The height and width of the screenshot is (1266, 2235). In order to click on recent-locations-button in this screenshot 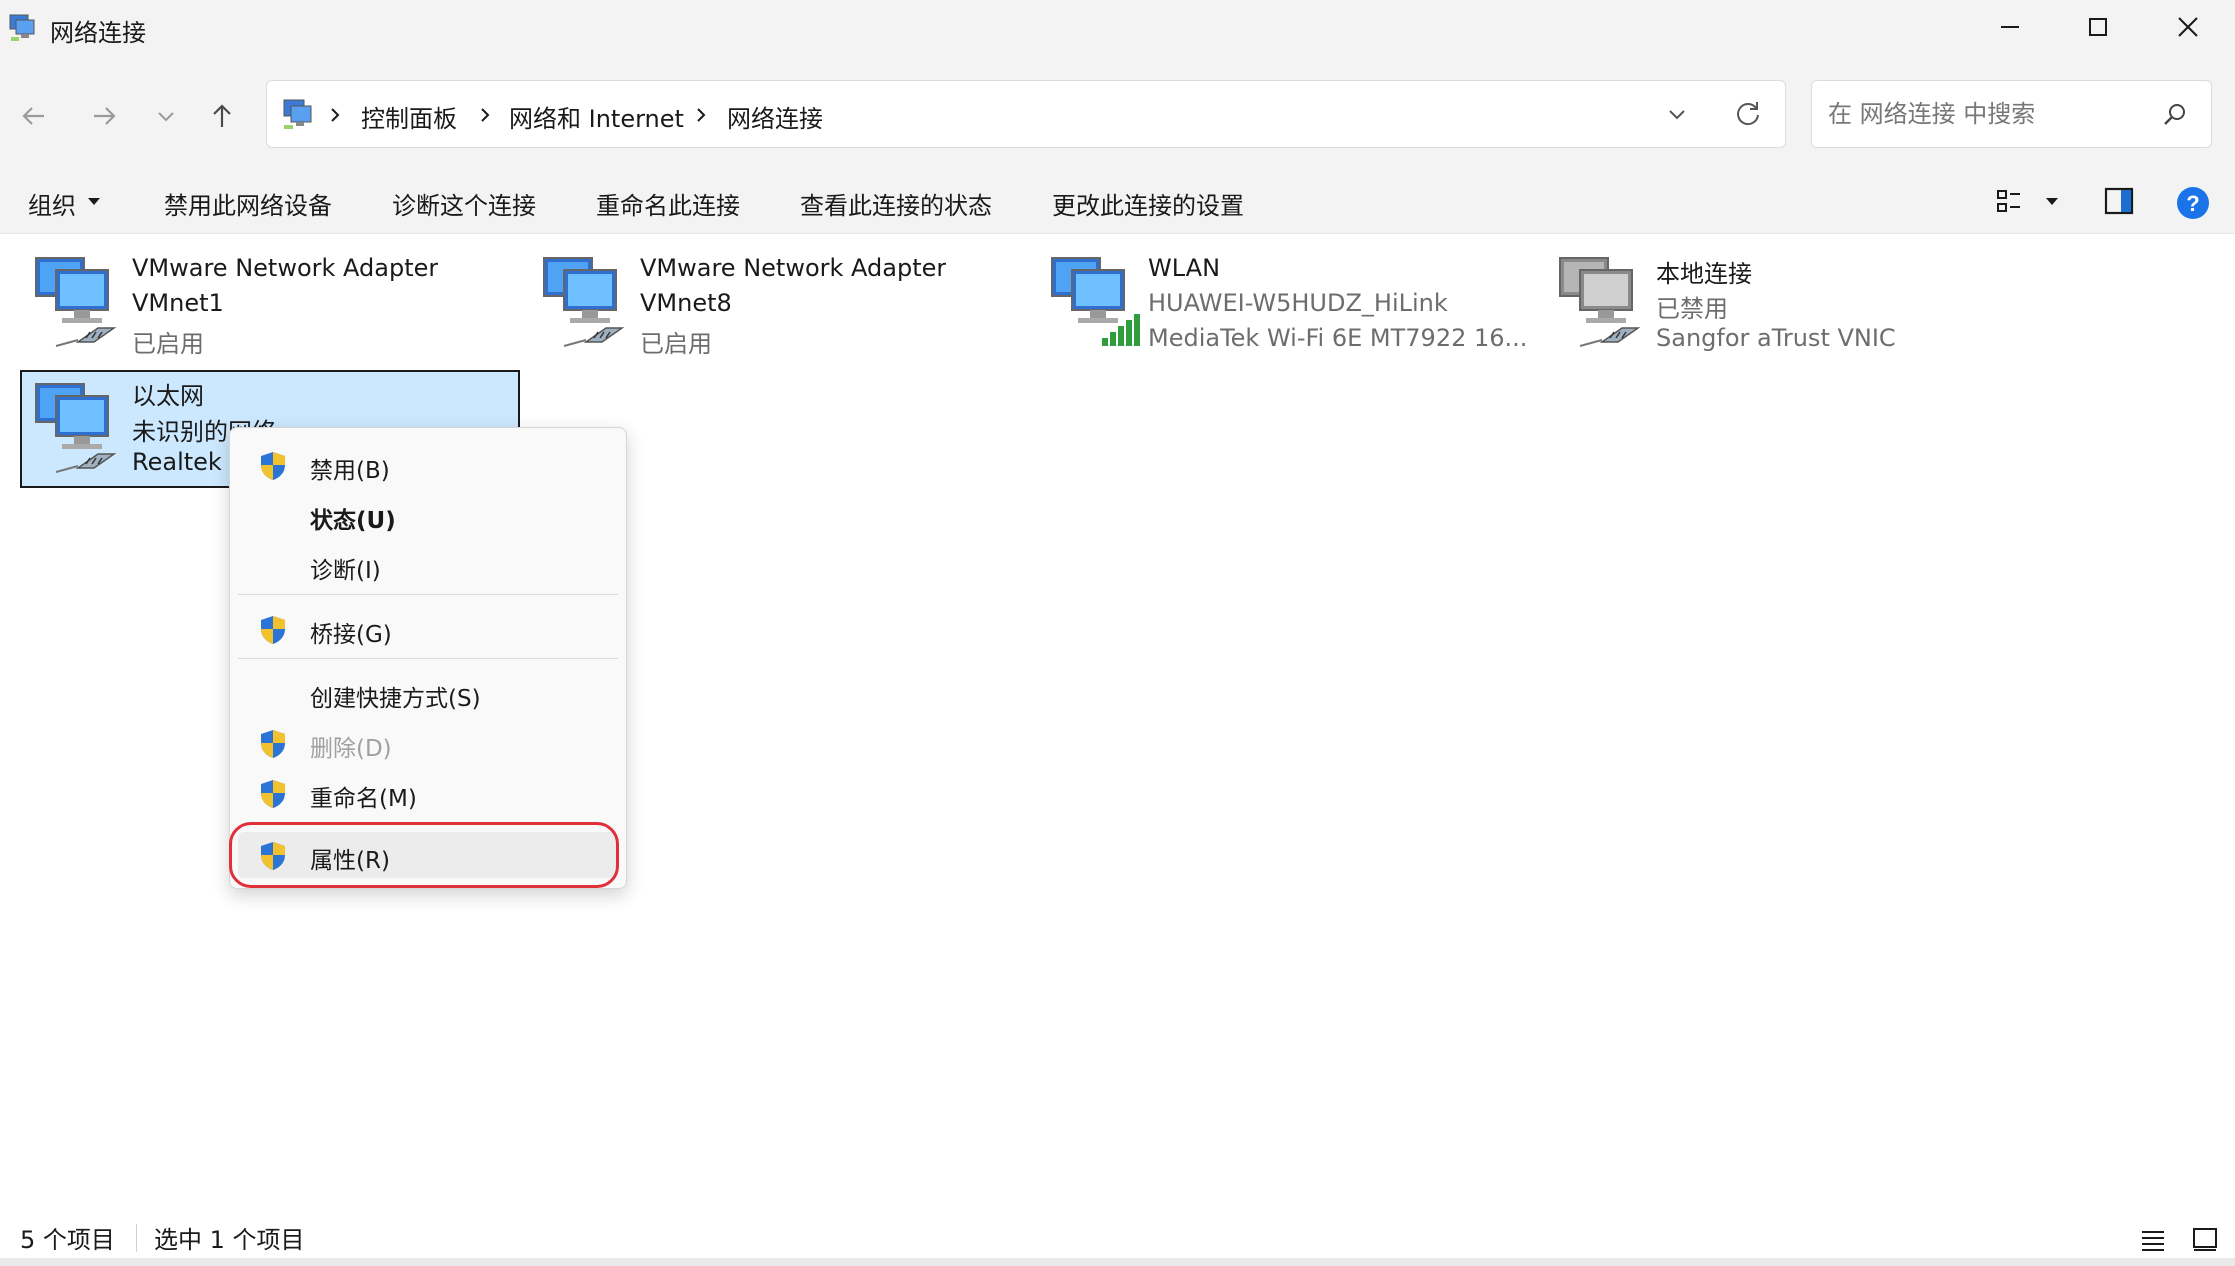, I will do `click(166, 116)`.